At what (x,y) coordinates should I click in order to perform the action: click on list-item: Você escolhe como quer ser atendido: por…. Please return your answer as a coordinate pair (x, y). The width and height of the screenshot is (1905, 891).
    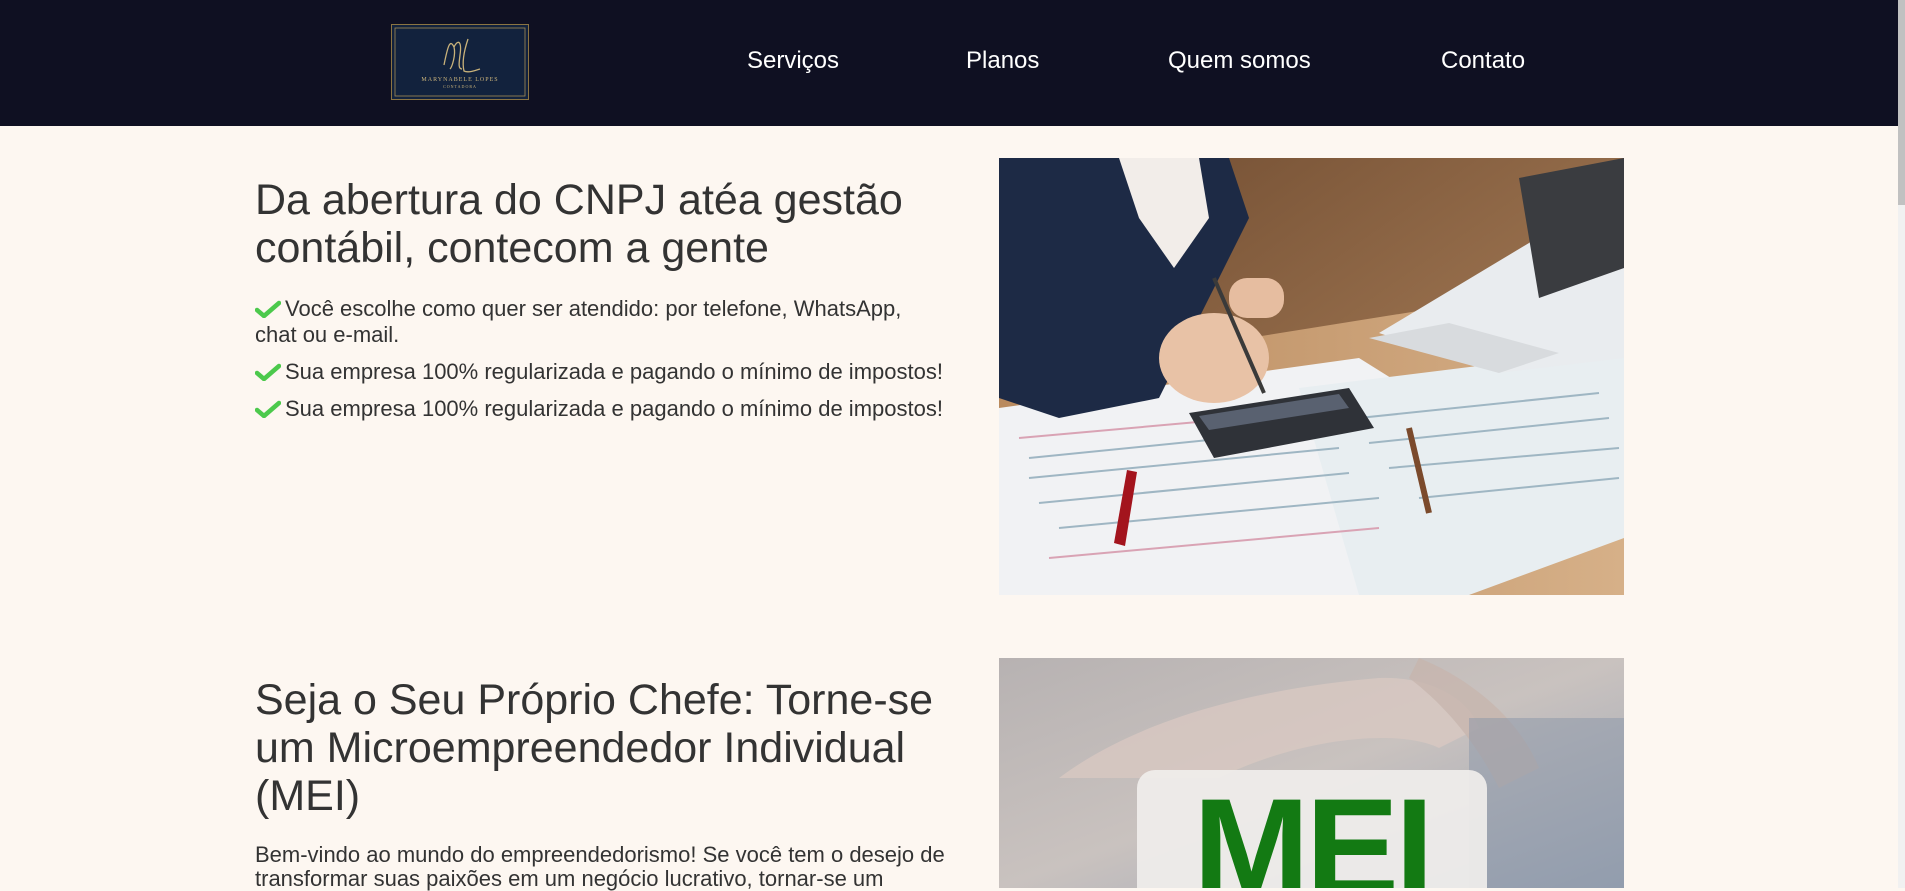
    Looking at the image, I should click on (600, 322).